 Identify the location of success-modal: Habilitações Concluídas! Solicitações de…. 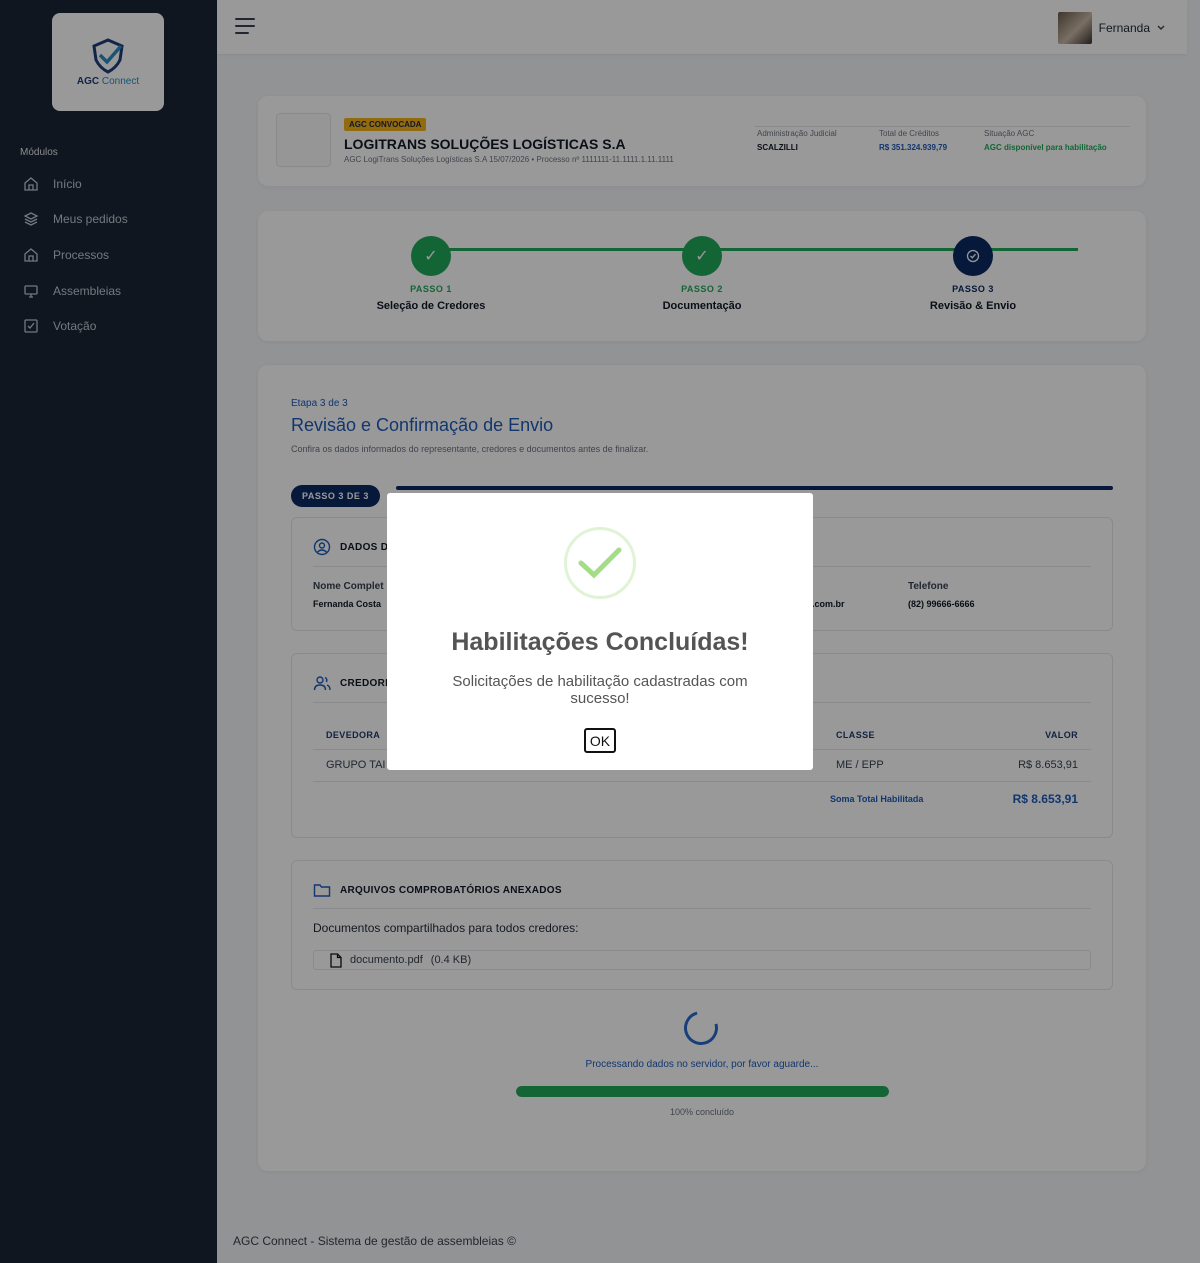
(600, 631).